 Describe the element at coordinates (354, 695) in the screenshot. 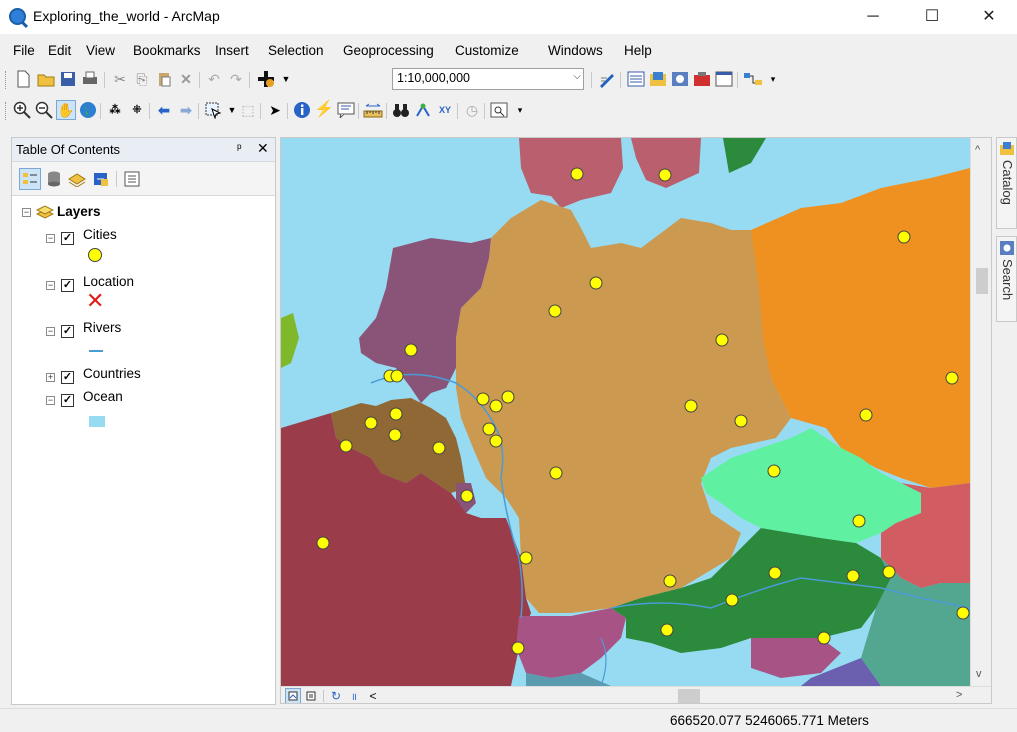

I see `pause-drawing-icon: ॥` at that location.